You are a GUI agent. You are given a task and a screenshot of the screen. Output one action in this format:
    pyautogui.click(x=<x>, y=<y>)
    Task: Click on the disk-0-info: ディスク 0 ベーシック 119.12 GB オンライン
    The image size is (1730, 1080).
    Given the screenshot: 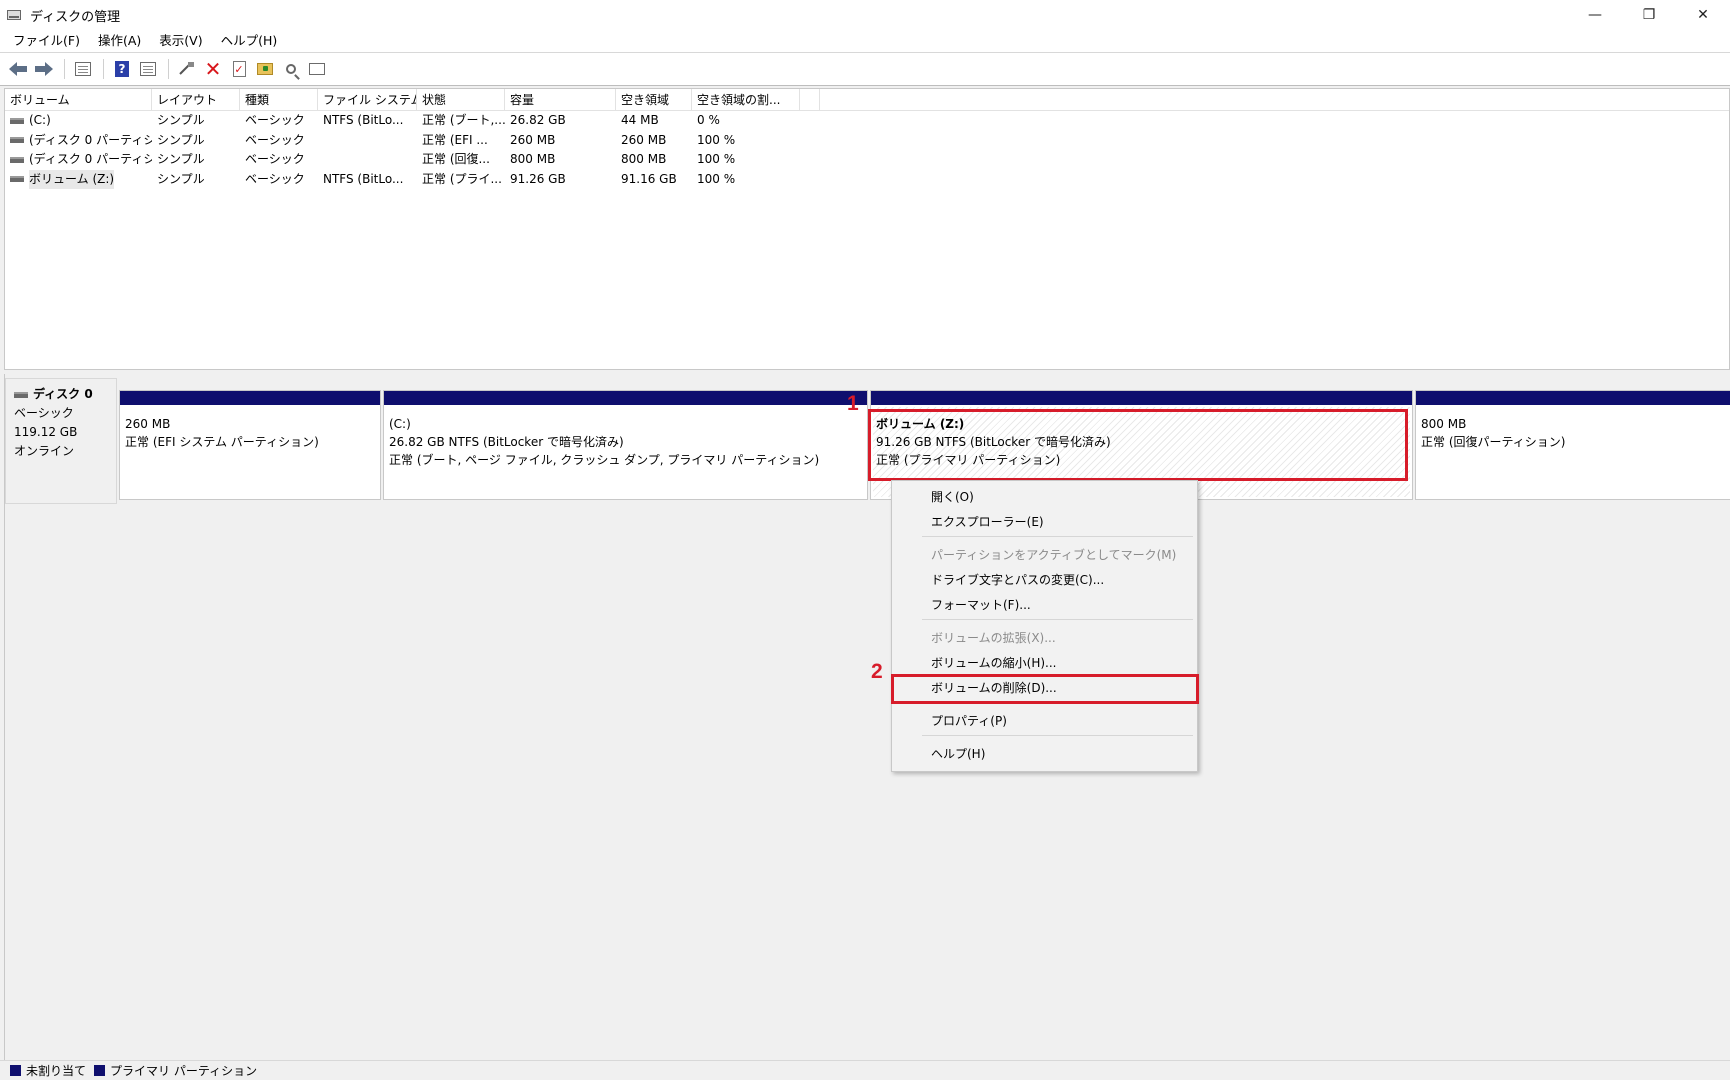 What is the action you would take?
    pyautogui.click(x=61, y=441)
    